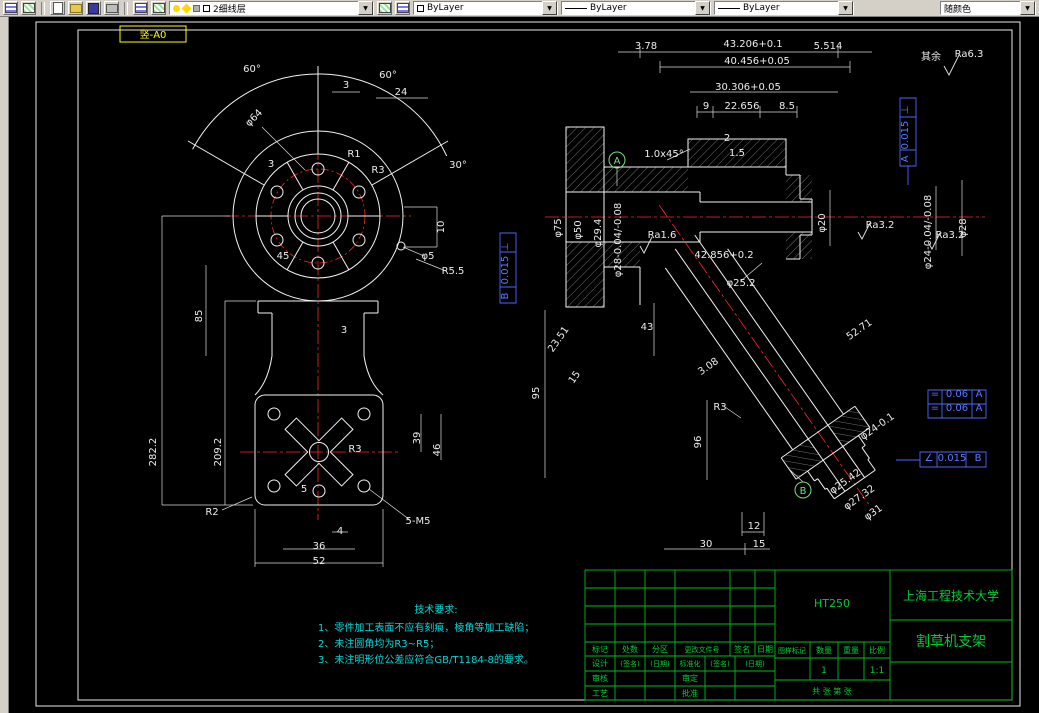  What do you see at coordinates (873, 513) in the screenshot?
I see `dim-label: φ31` at bounding box center [873, 513].